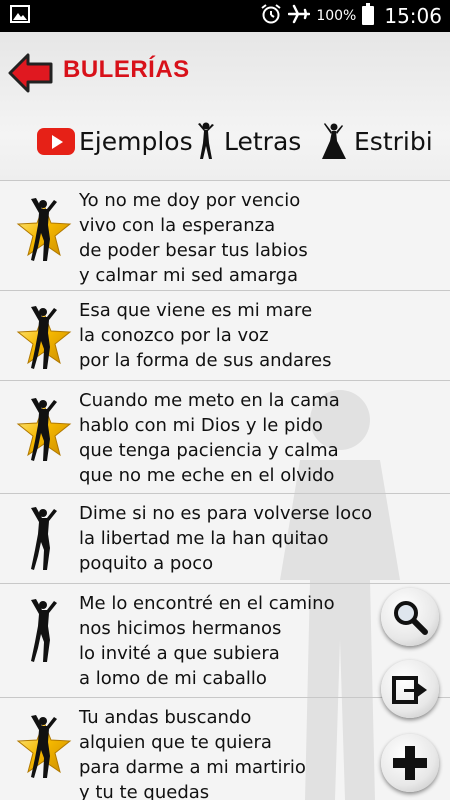 This screenshot has width=450, height=800. I want to click on add-icon, so click(410, 763).